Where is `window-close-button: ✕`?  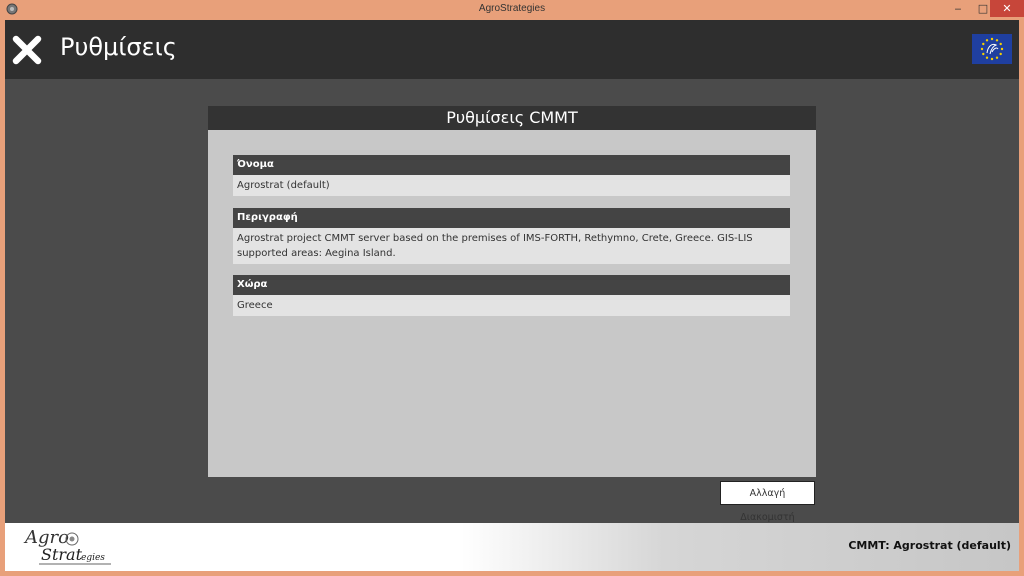
window-close-button: ✕ is located at coordinates (1007, 8).